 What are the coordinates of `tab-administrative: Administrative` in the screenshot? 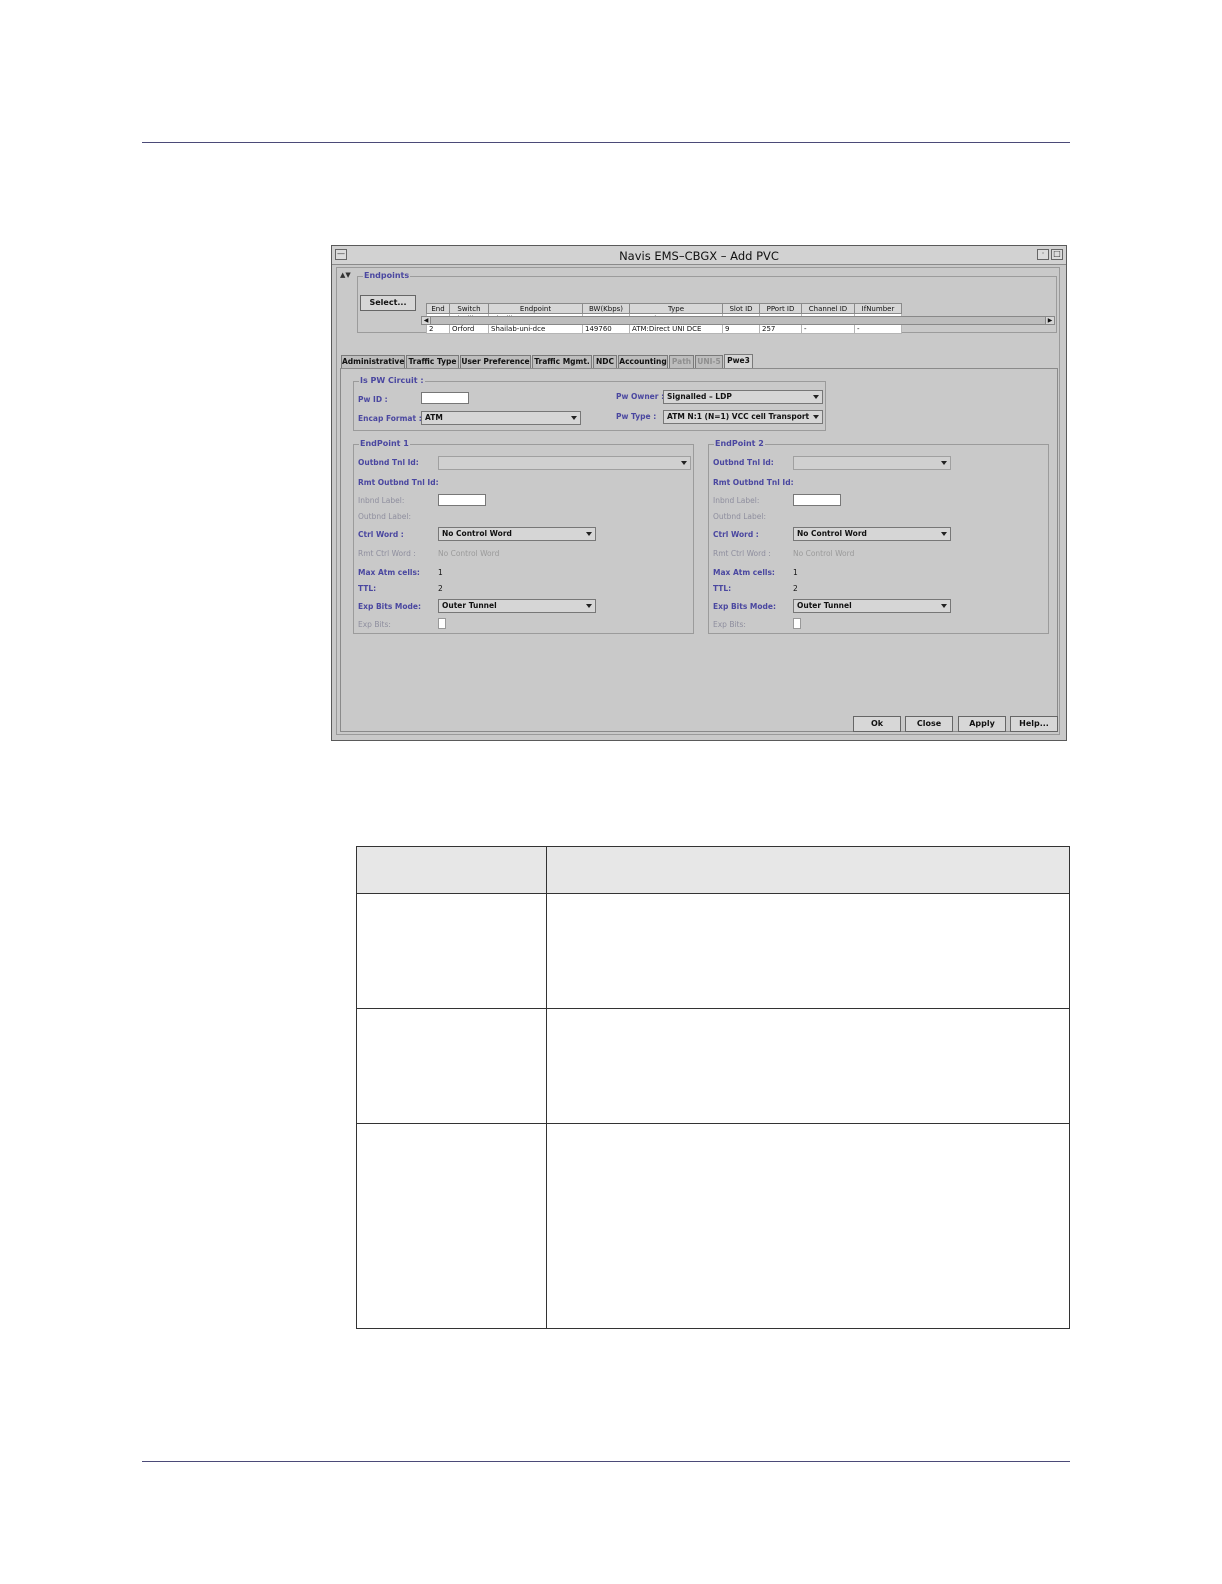 It's located at (373, 361).